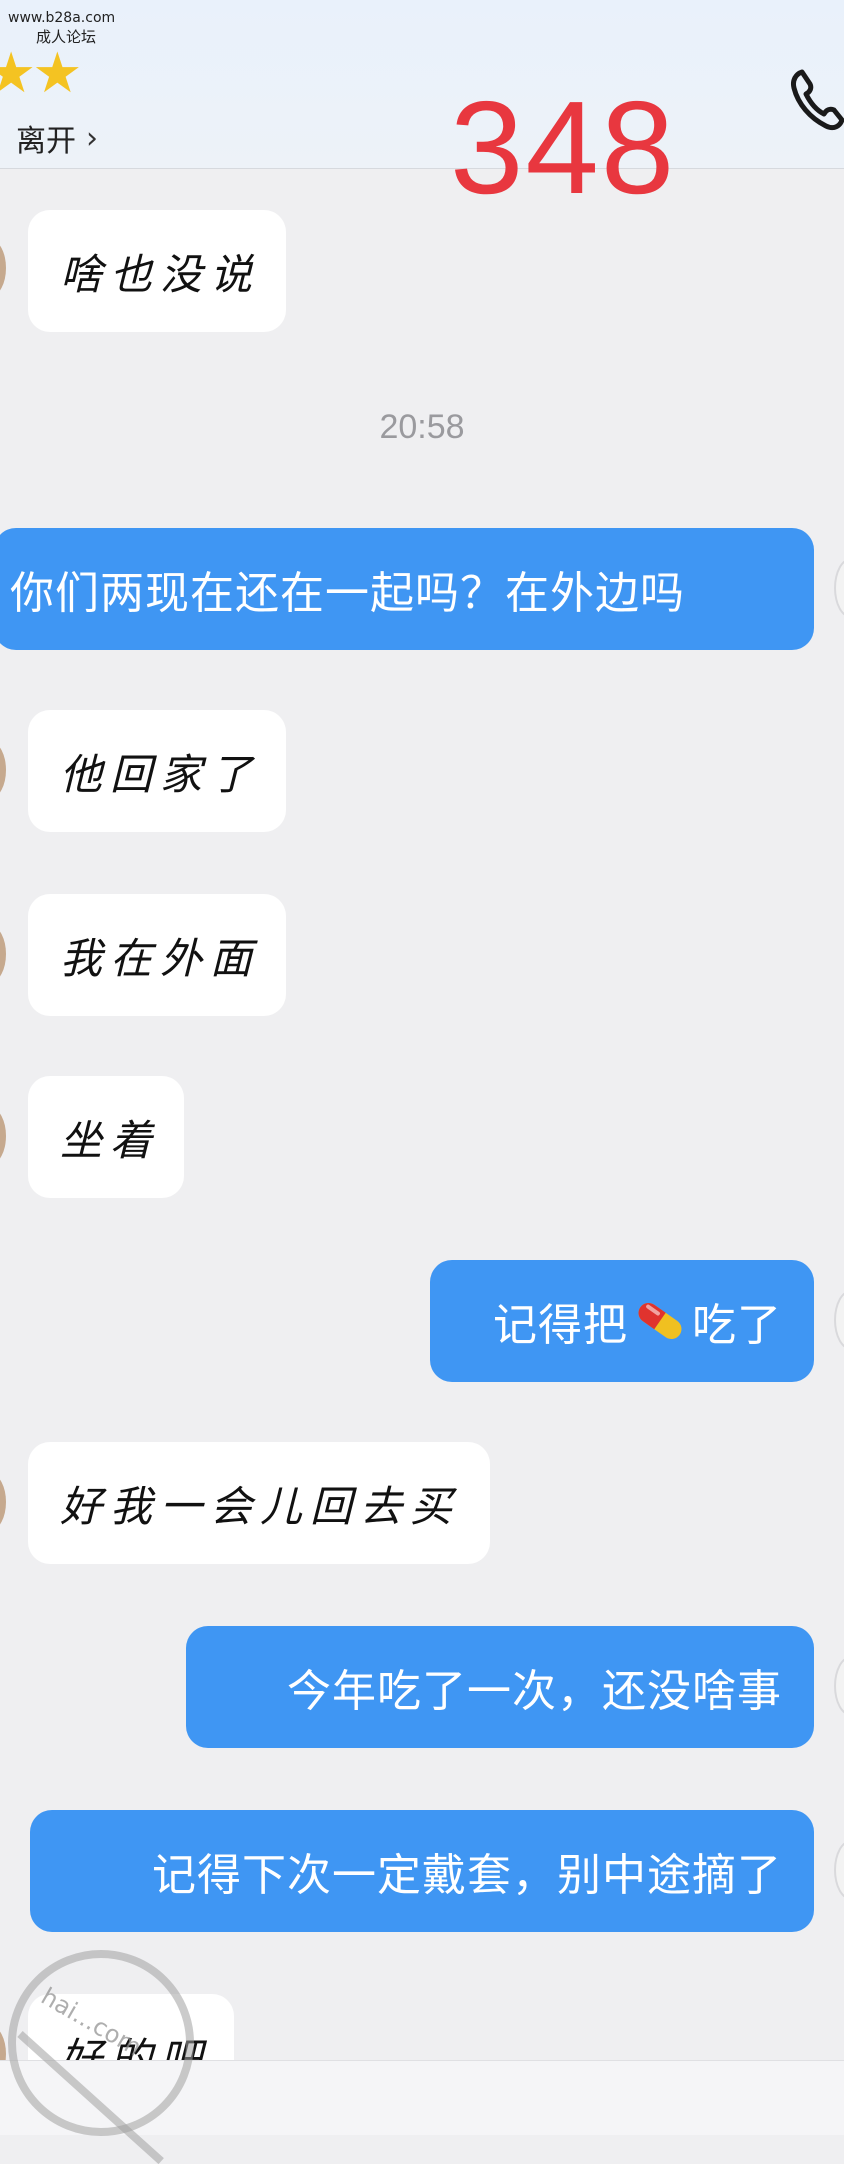 This screenshot has height=2164, width=844. I want to click on leave-button: 离开 ›, so click(57, 138).